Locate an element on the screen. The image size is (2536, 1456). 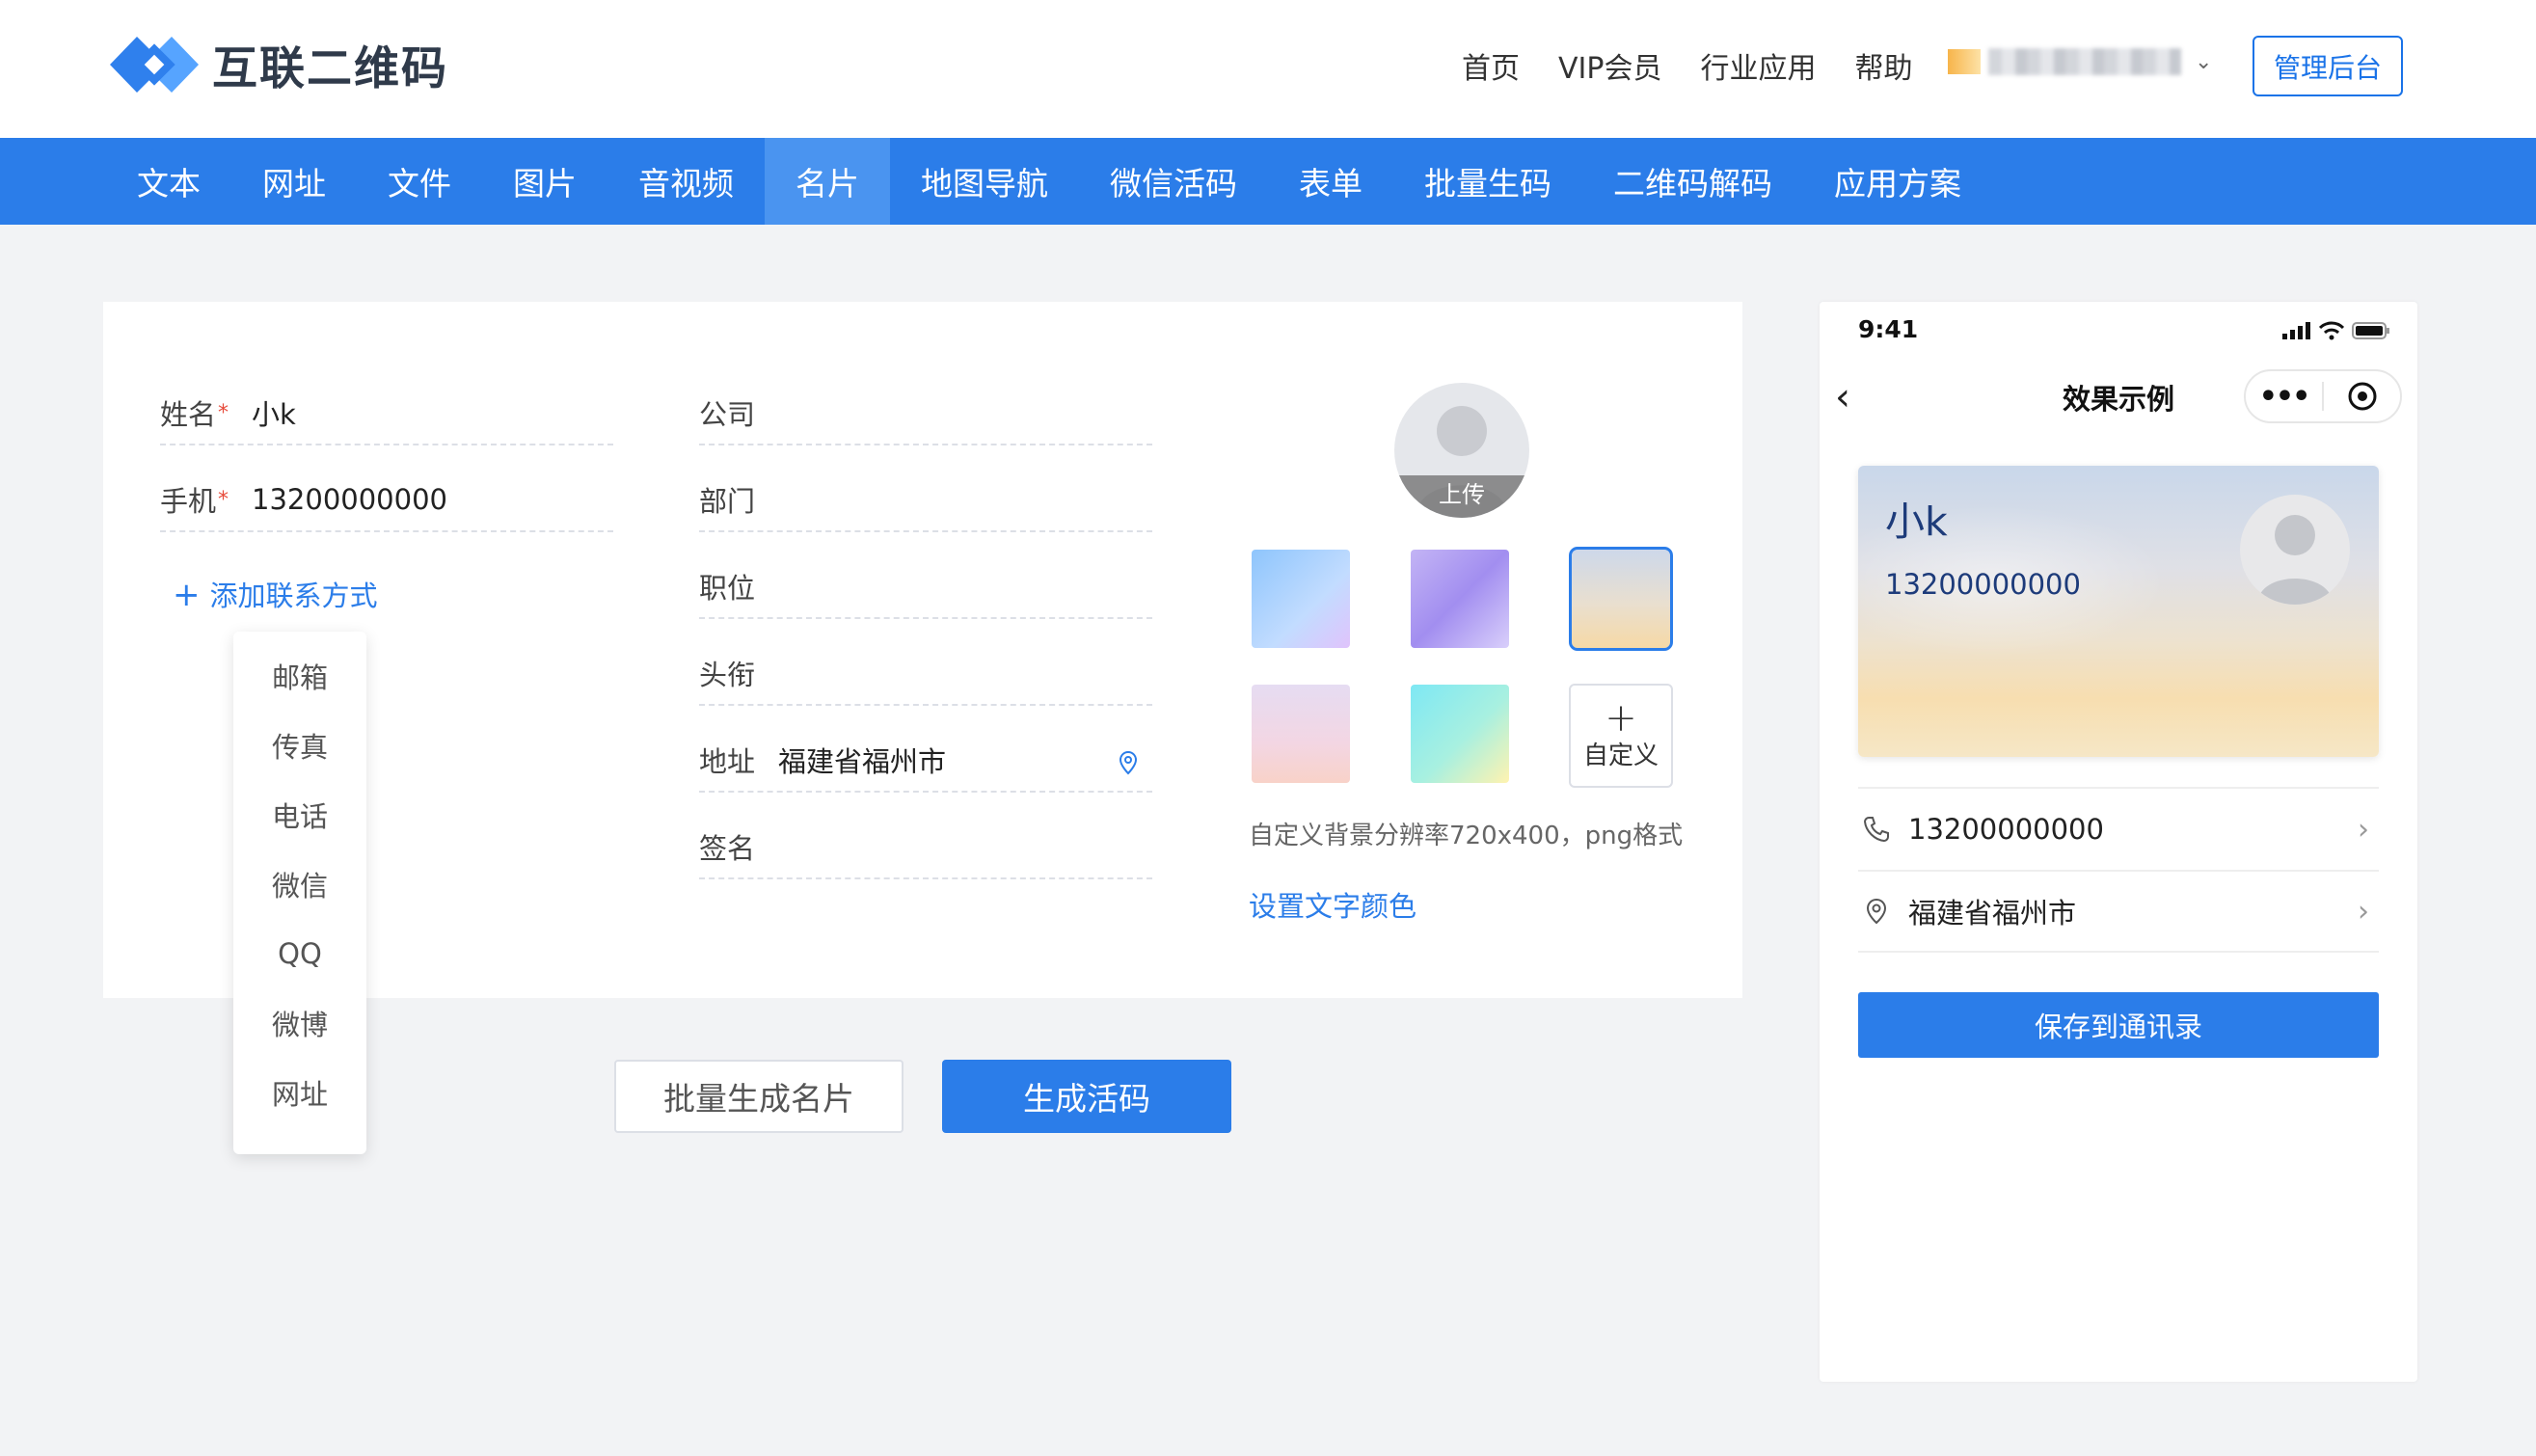
battery-icon is located at coordinates (2370, 330).